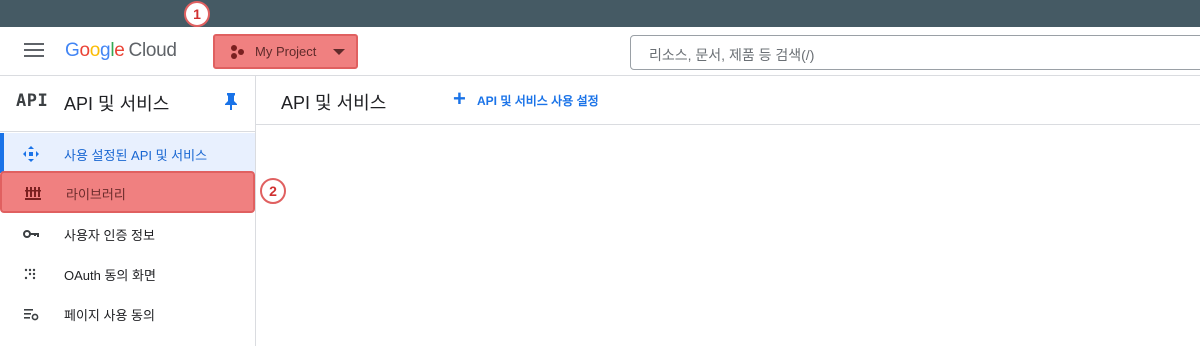  Describe the element at coordinates (915, 52) in the screenshot. I see `search-input: 리소스, 문서, 제품 등 검색(/)` at that location.